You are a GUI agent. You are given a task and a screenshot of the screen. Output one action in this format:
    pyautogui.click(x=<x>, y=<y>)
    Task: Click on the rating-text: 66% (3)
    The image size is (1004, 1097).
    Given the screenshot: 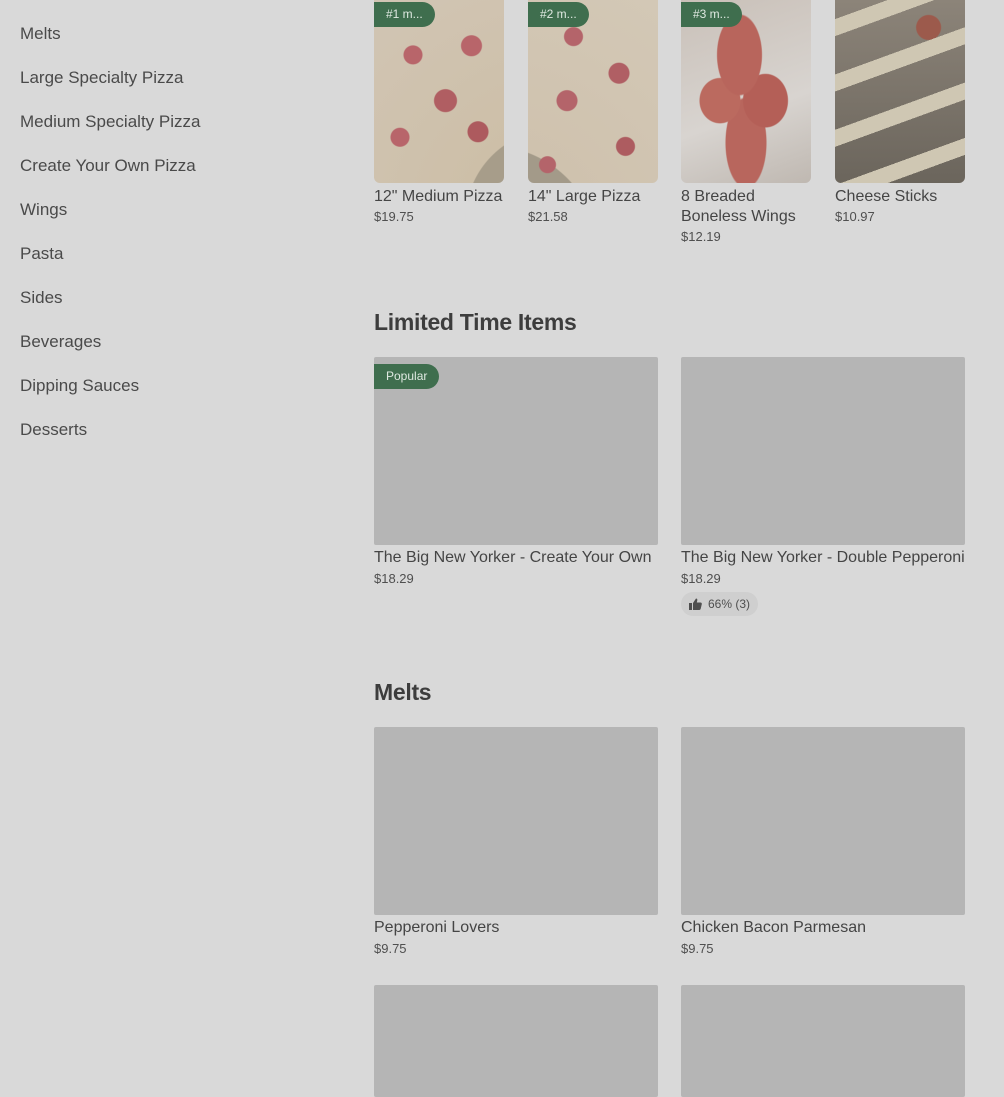 What is the action you would take?
    pyautogui.click(x=729, y=604)
    